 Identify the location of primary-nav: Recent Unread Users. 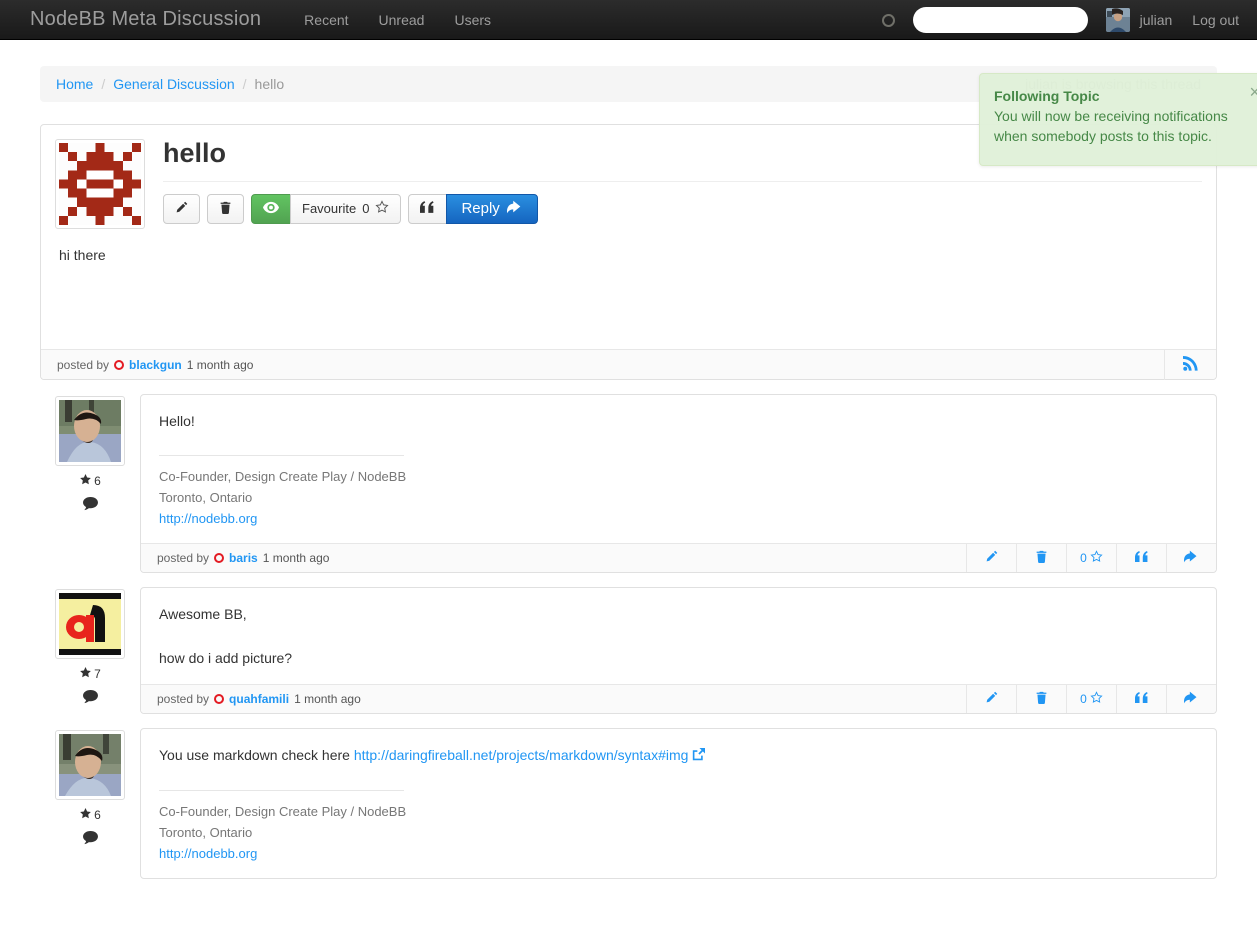
(397, 20).